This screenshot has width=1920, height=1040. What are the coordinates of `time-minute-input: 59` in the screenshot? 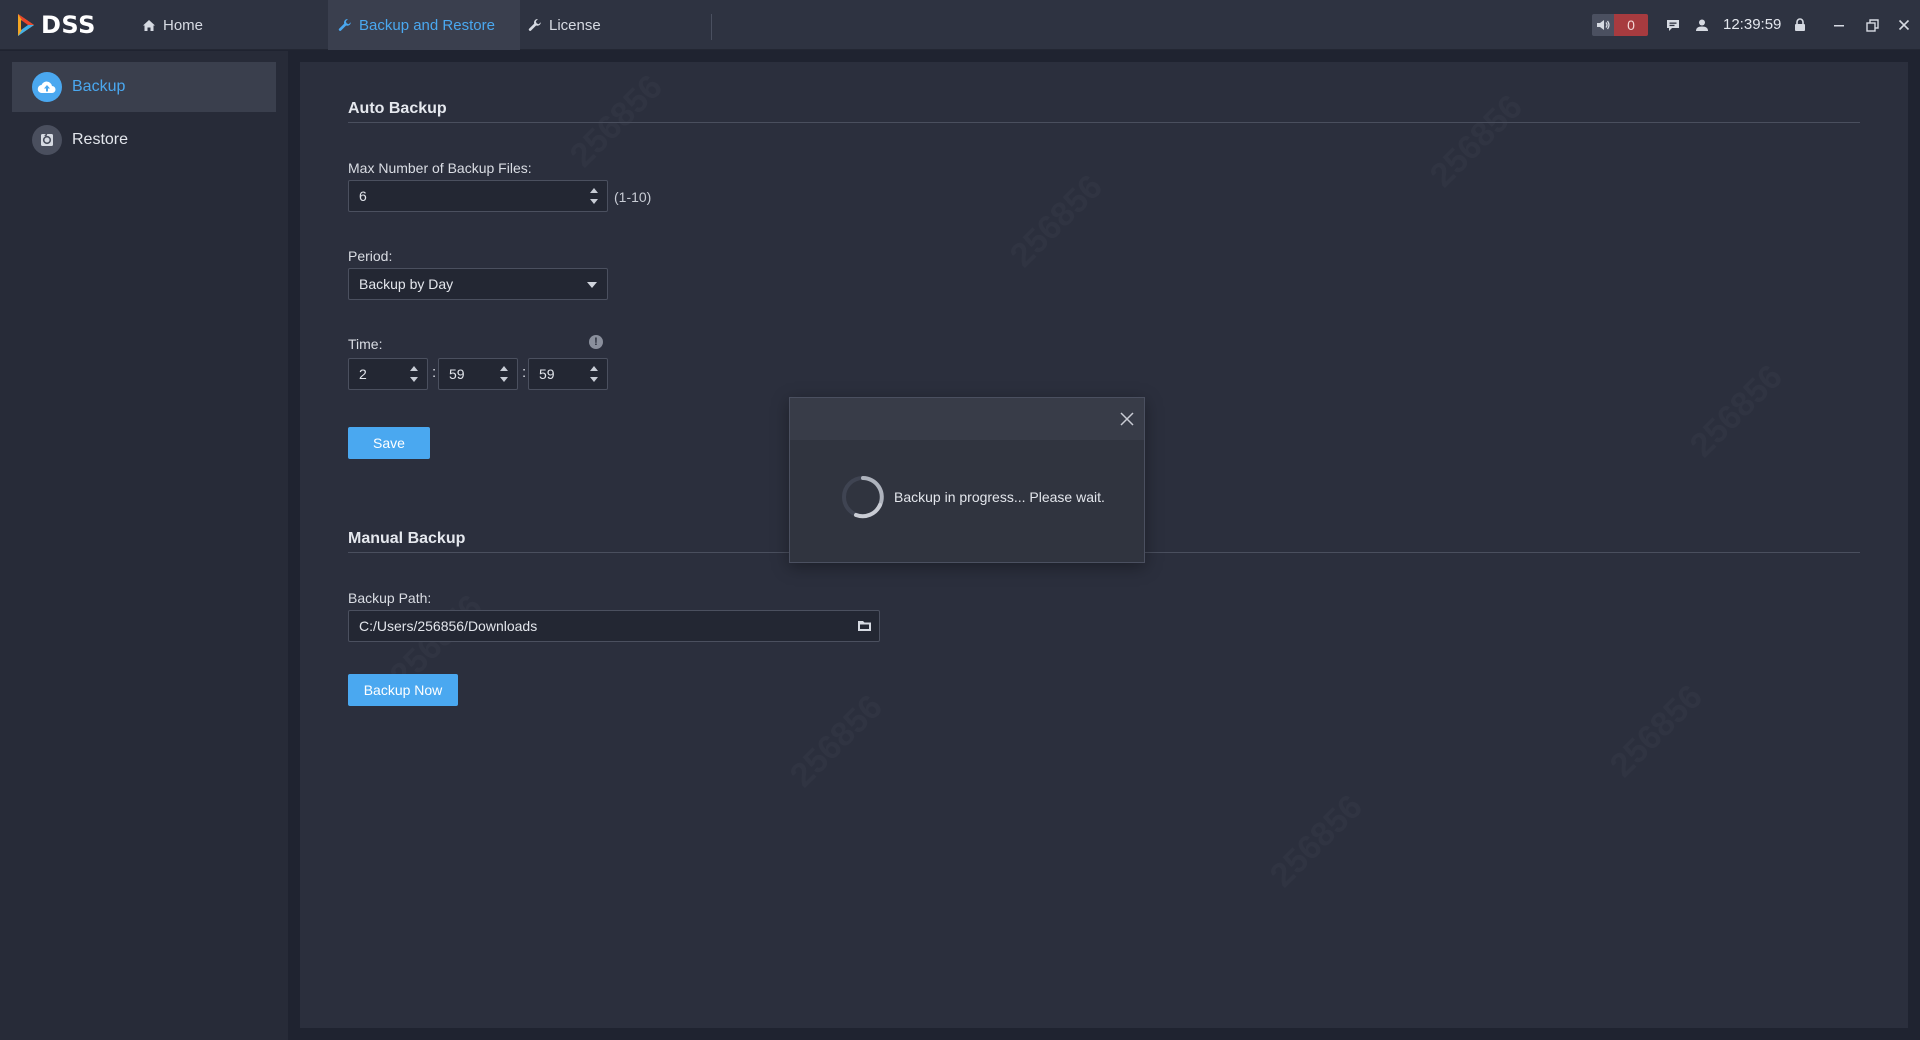 It's located at (478, 374).